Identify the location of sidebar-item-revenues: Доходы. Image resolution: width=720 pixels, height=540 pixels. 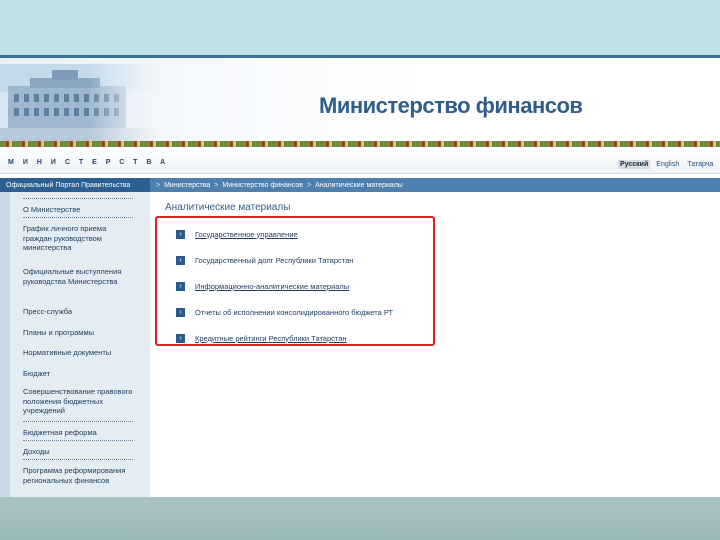
(78, 452).